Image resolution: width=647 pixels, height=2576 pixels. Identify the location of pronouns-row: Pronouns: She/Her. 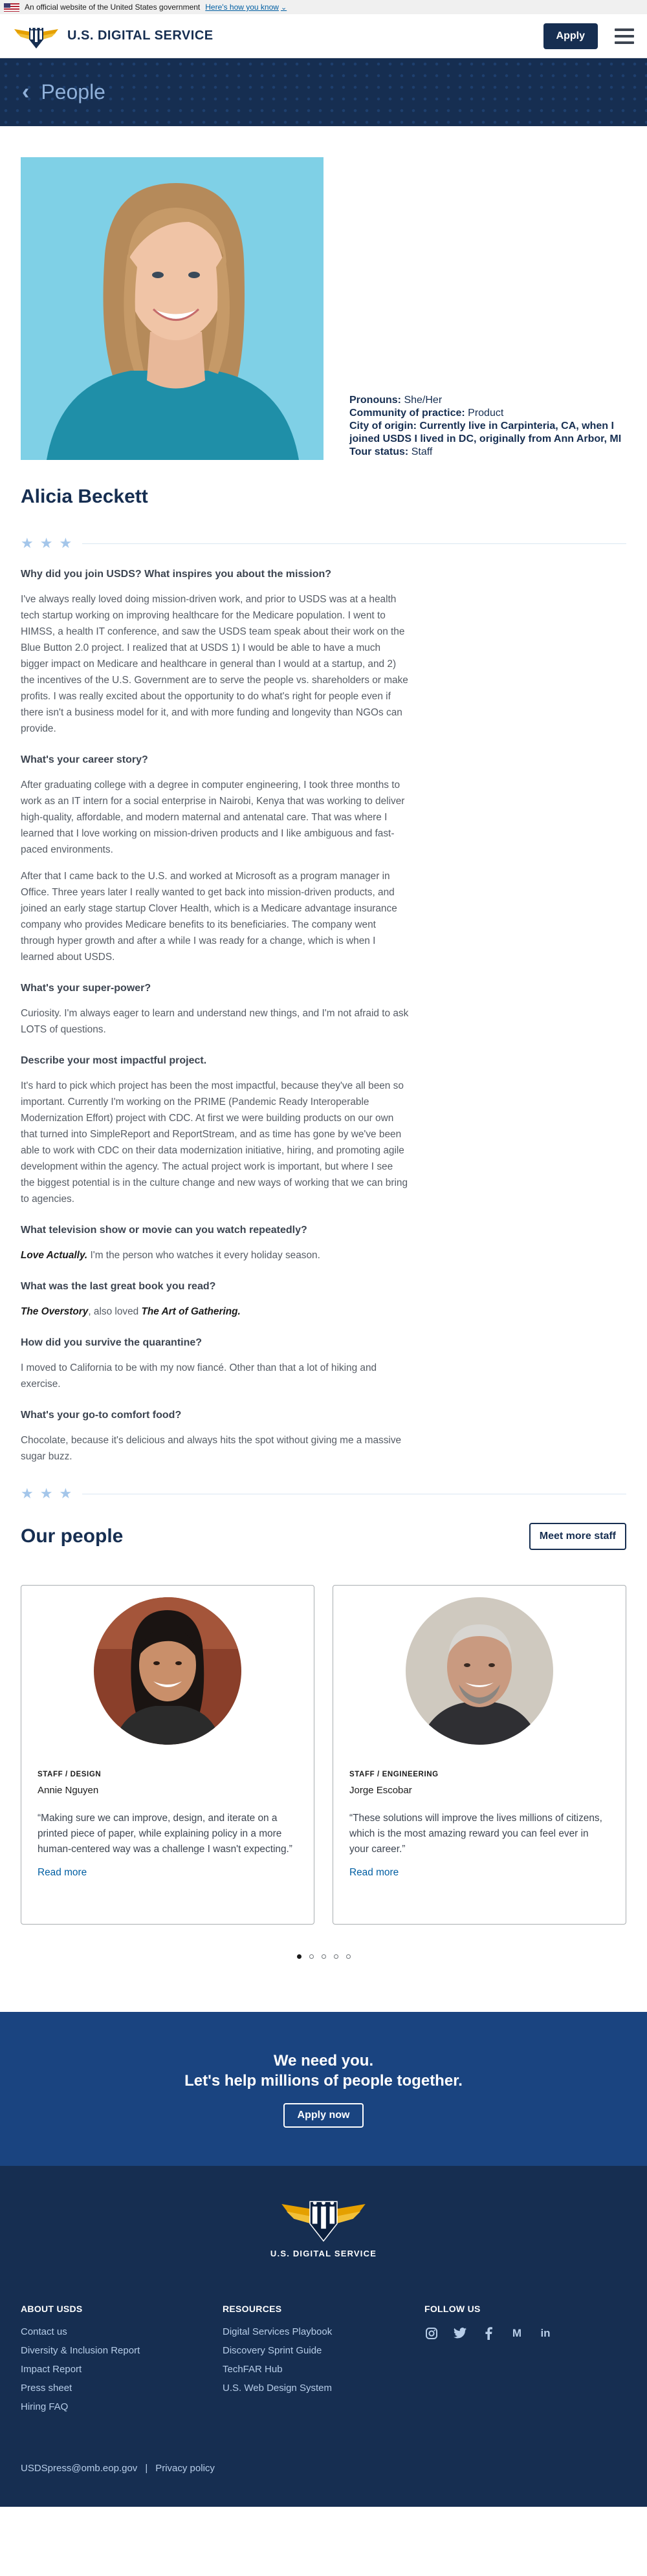
(487, 400).